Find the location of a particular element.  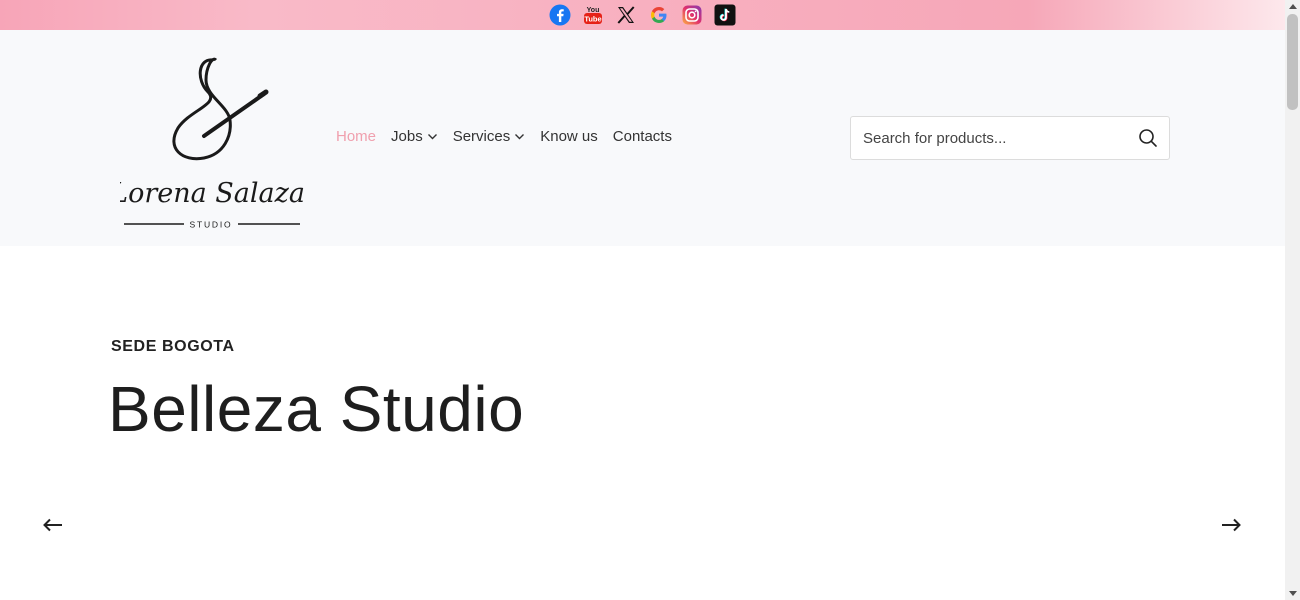

scroll-up-arrow-icon is located at coordinates (1293, 6).